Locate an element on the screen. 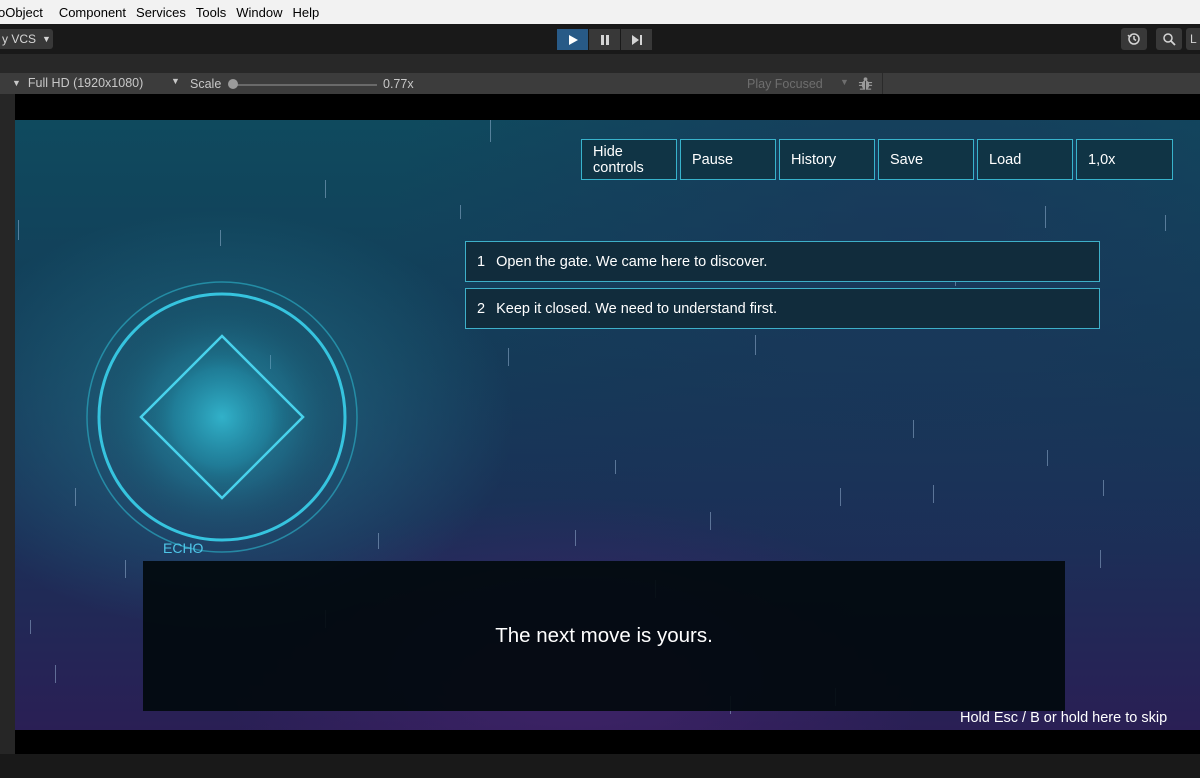  layers-label: L is located at coordinates (1193, 39).